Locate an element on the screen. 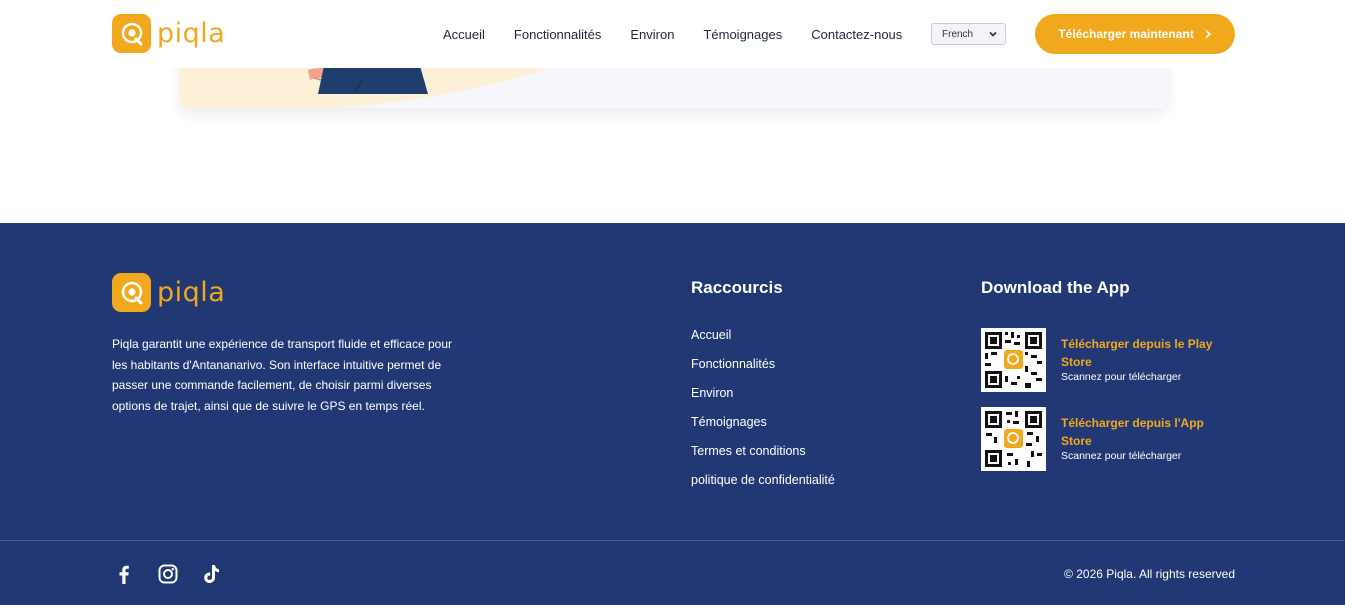  play-store-title: Télécharger depuis le Play Store is located at coordinates (1146, 353).